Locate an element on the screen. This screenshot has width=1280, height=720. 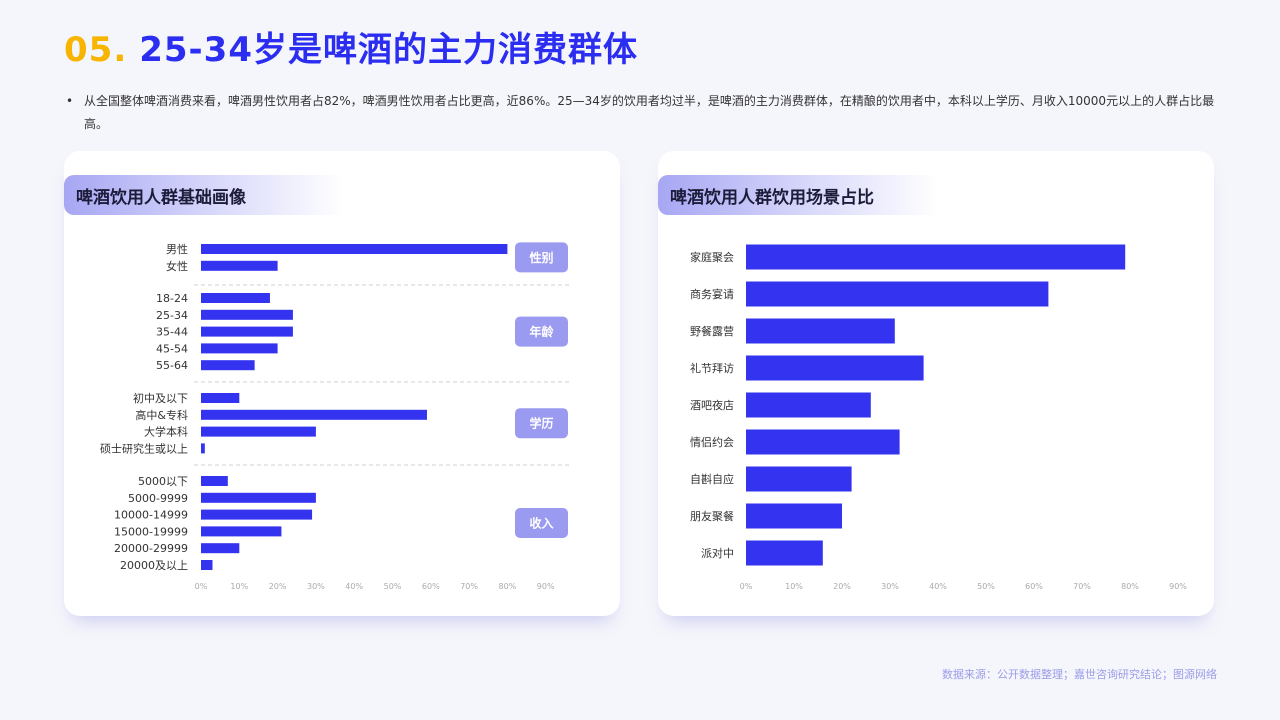
page-title: 05. 25-34岁是啤酒的主力消费群体 is located at coordinates (351, 46).